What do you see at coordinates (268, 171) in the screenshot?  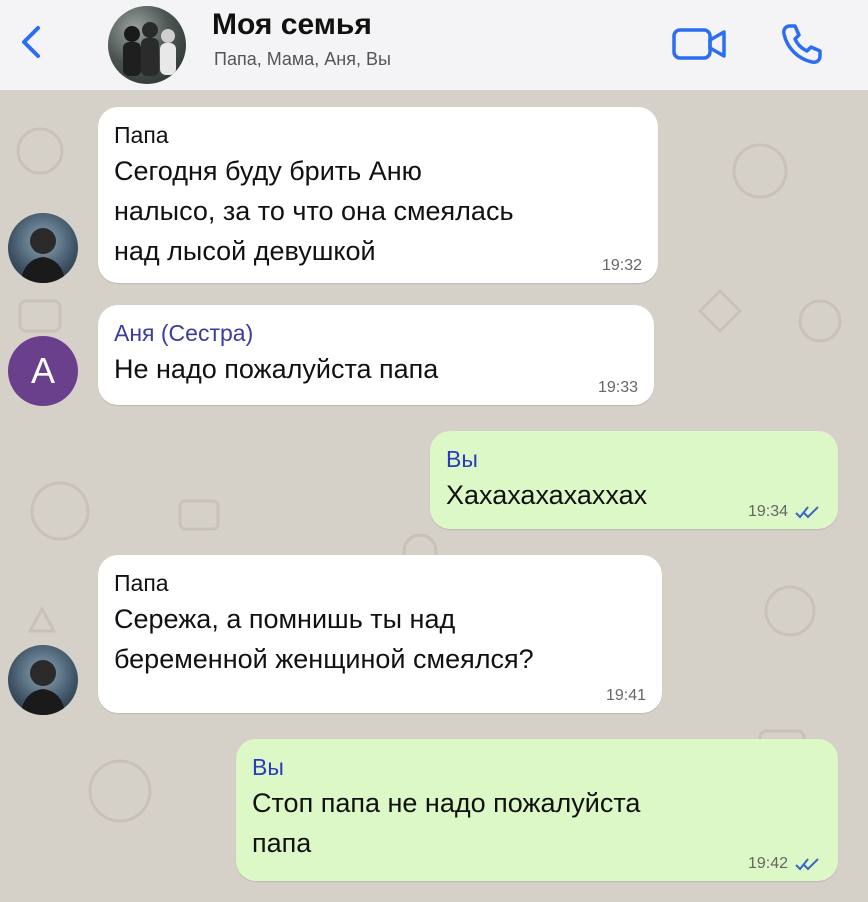 I see `message-text: Сегодня буду брить Аню` at bounding box center [268, 171].